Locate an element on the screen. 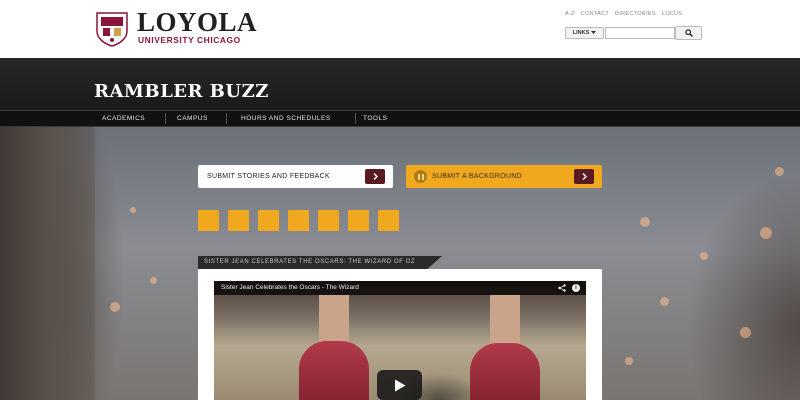  nav-item-academics: ACADEMICS is located at coordinates (119, 118).